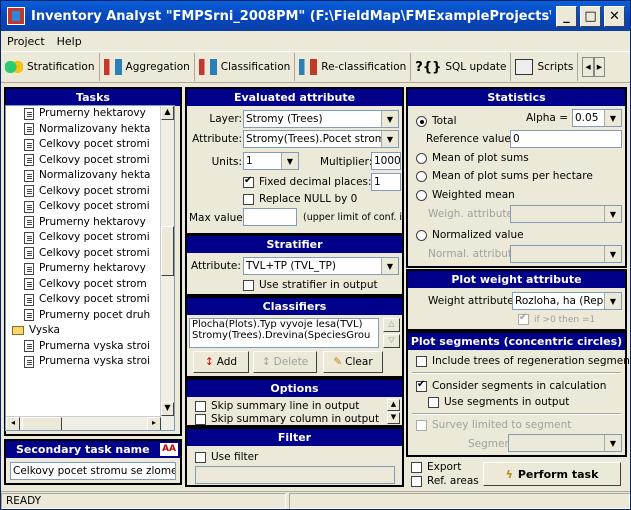  Describe the element at coordinates (154, 423) in the screenshot. I see `tree-scroll-right: ▸` at that location.